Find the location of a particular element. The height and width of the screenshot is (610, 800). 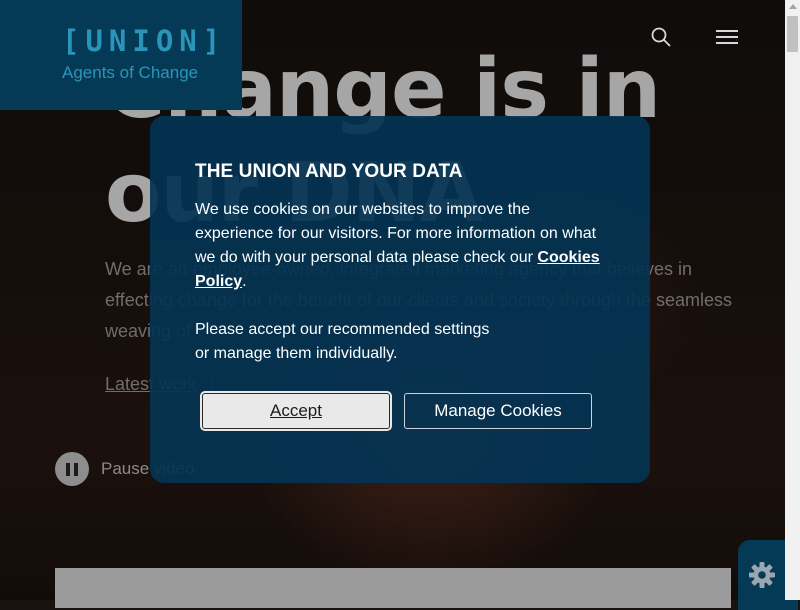

pause-icon is located at coordinates (68, 469).